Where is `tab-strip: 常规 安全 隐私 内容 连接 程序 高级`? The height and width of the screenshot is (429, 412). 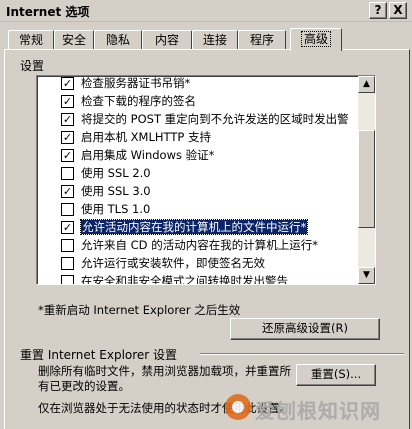 tab-strip: 常规 安全 隐私 内容 连接 程序 高级 is located at coordinates (206, 39).